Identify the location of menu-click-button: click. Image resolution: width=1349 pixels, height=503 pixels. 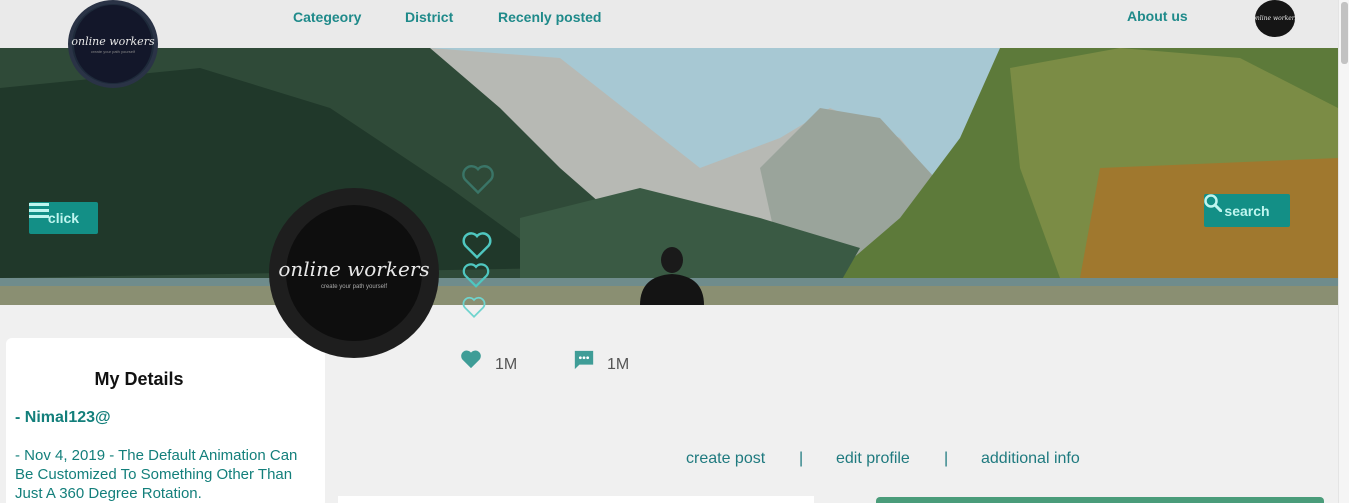
(63, 218).